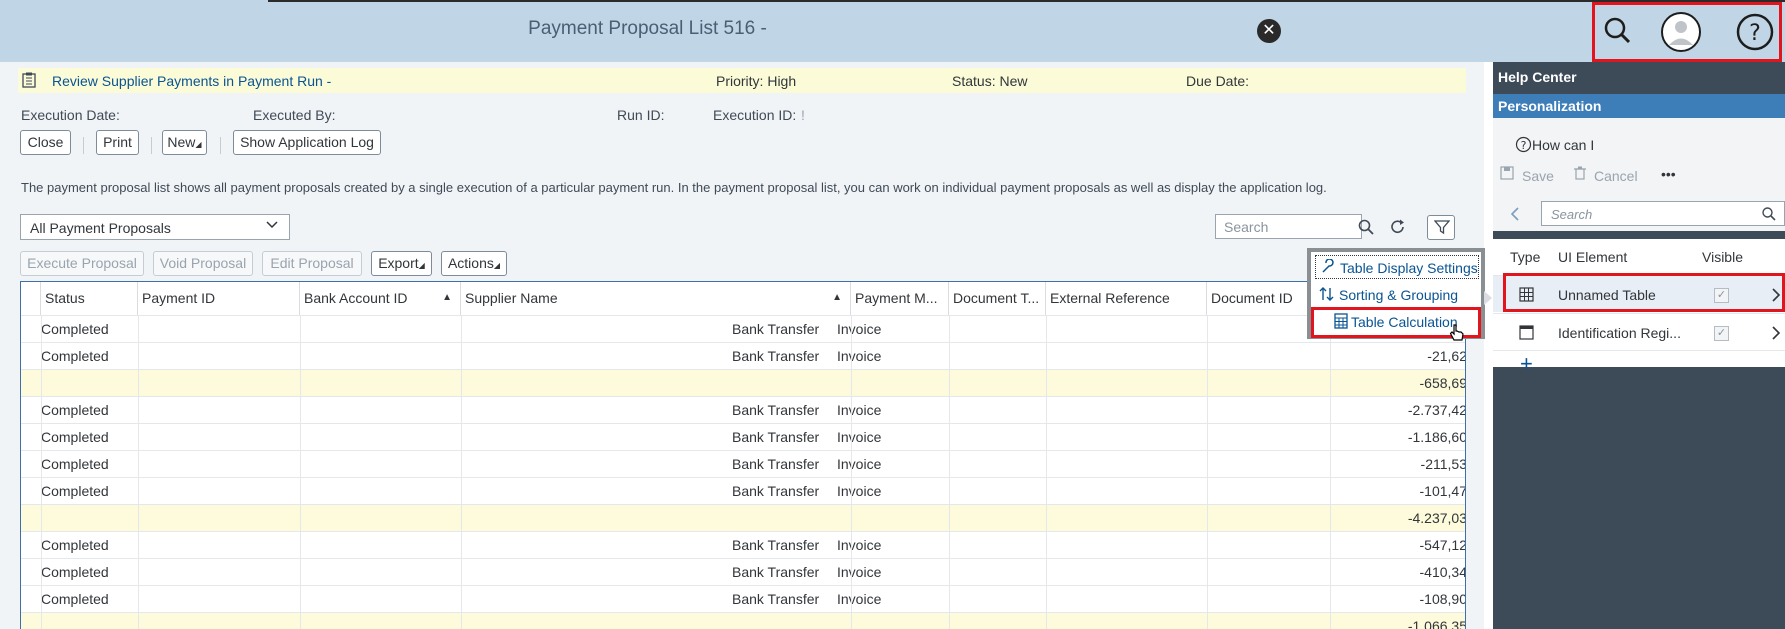 This screenshot has width=1785, height=629. I want to click on column-header-bank-account-id: Bank Account ID ▲, so click(380, 298).